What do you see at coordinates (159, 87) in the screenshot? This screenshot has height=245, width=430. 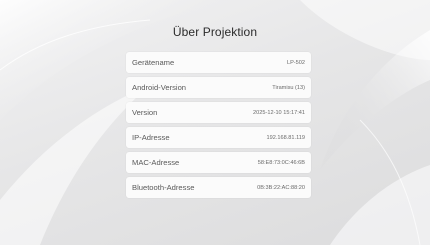 I see `info-label: Android-Version` at bounding box center [159, 87].